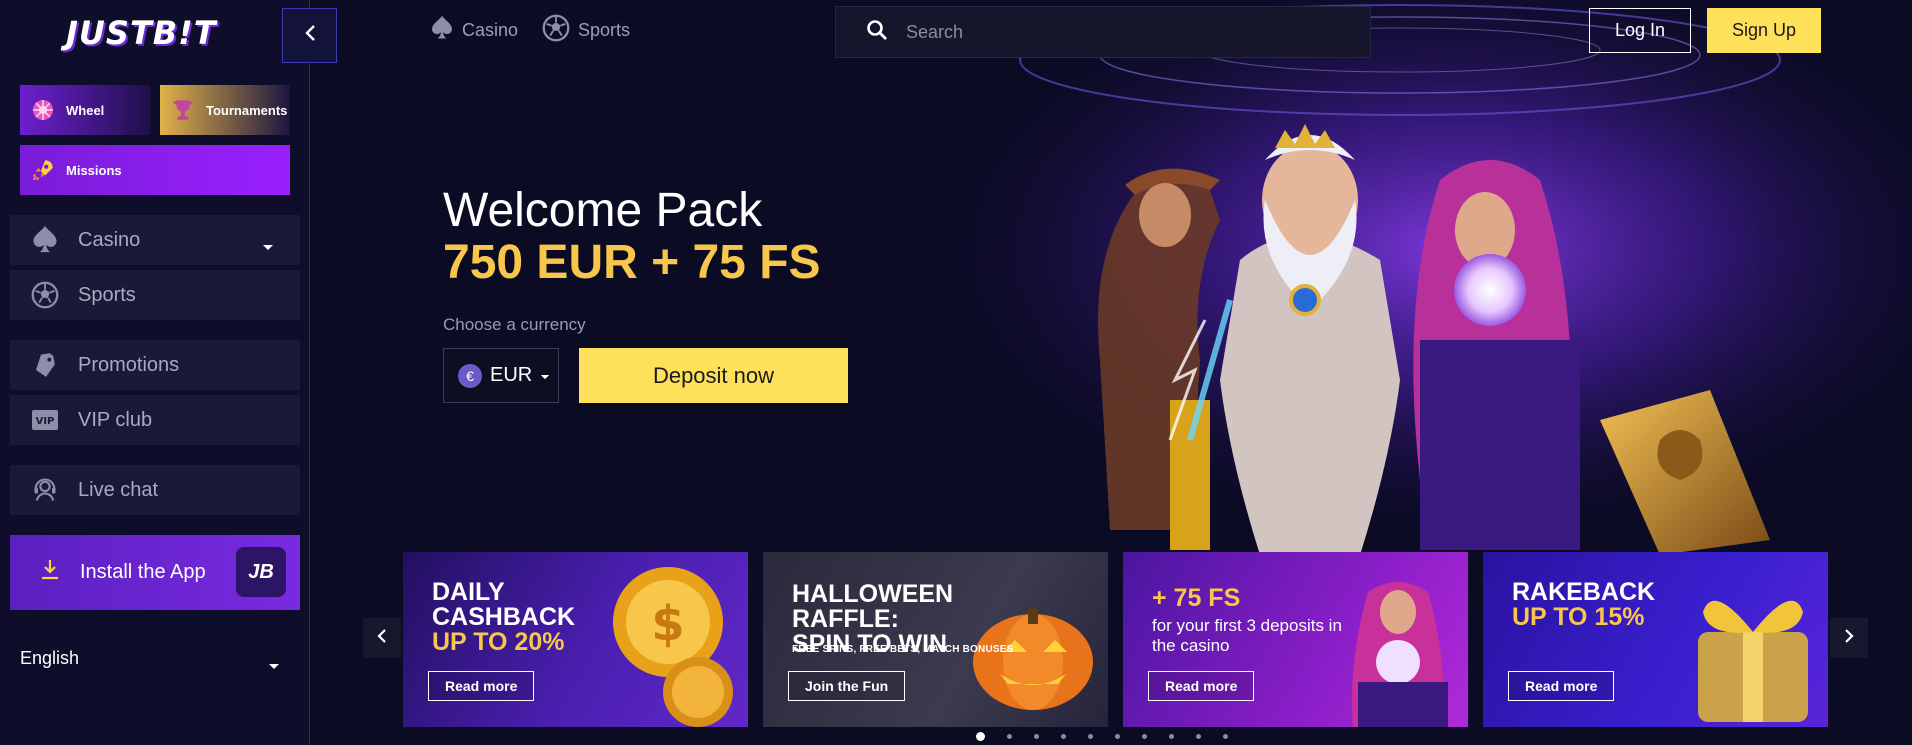  What do you see at coordinates (109, 239) in the screenshot?
I see `sidebar-item-label: Casino` at bounding box center [109, 239].